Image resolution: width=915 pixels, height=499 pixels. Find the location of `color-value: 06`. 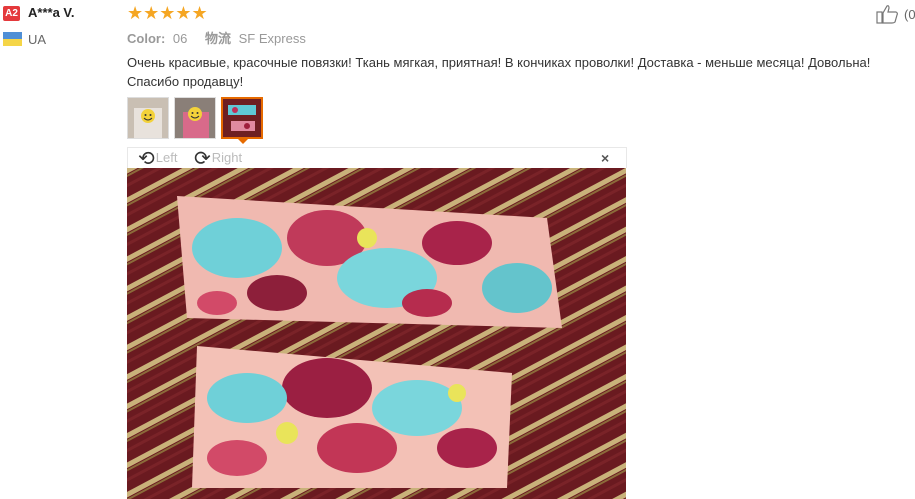

color-value: 06 is located at coordinates (180, 38).